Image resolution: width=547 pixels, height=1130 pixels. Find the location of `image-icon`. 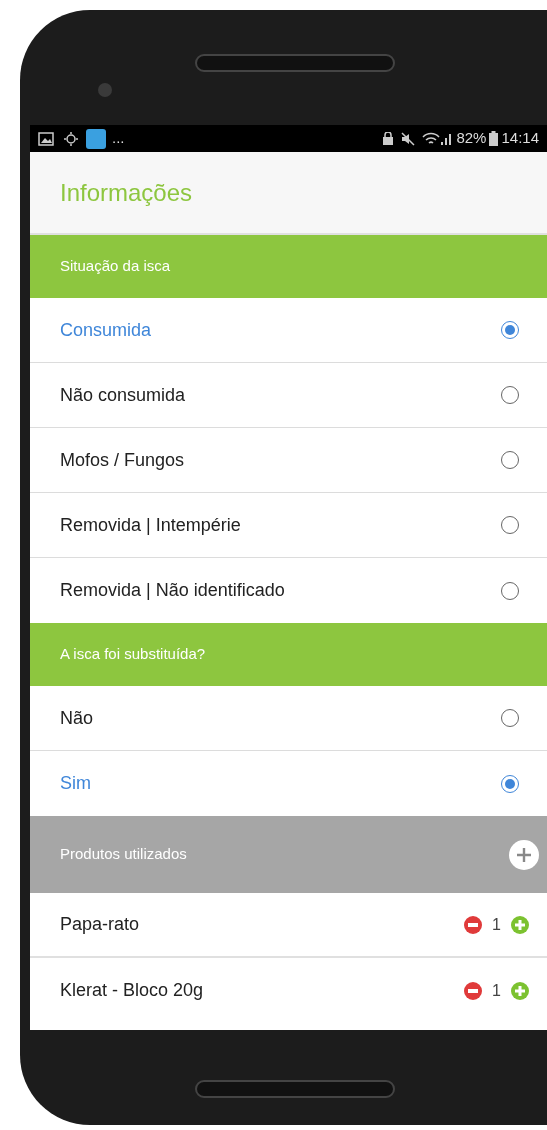

image-icon is located at coordinates (46, 138).